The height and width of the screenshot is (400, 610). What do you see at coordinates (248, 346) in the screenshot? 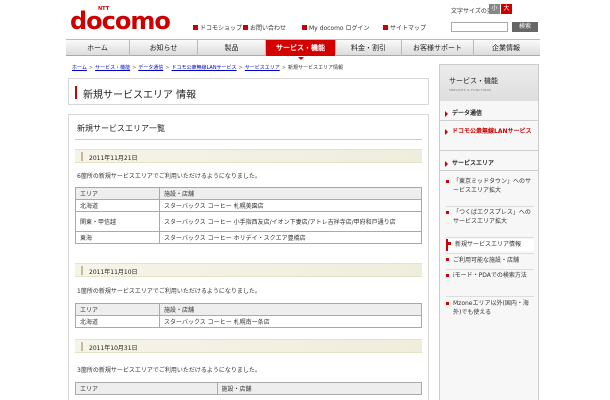
I see `date-heading: 2011年10月31日` at bounding box center [248, 346].